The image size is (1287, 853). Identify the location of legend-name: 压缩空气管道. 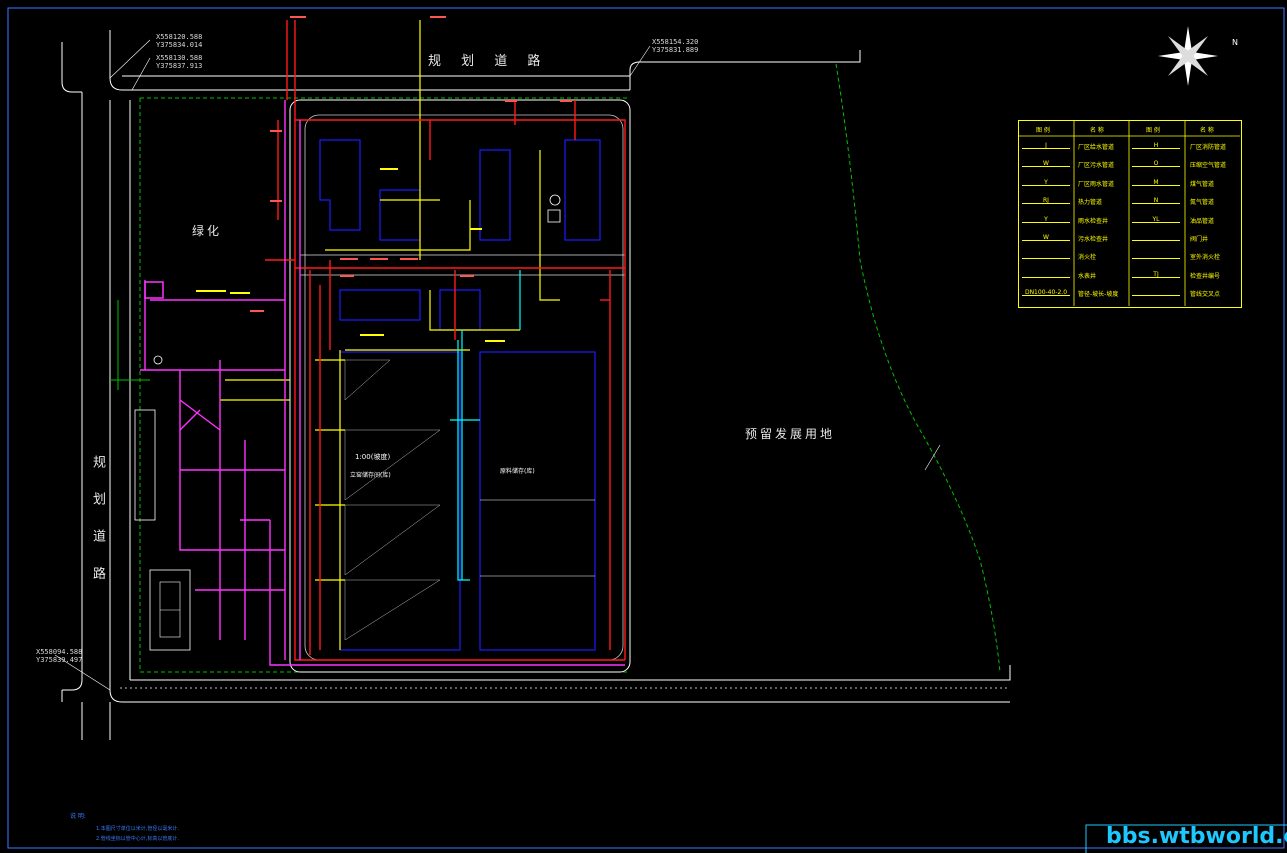
(1208, 166).